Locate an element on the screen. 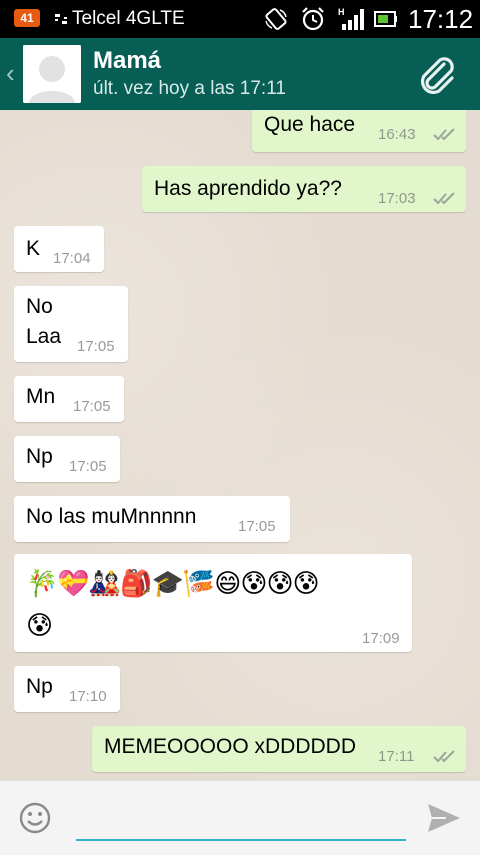  message-text: Mn is located at coordinates (41, 396).